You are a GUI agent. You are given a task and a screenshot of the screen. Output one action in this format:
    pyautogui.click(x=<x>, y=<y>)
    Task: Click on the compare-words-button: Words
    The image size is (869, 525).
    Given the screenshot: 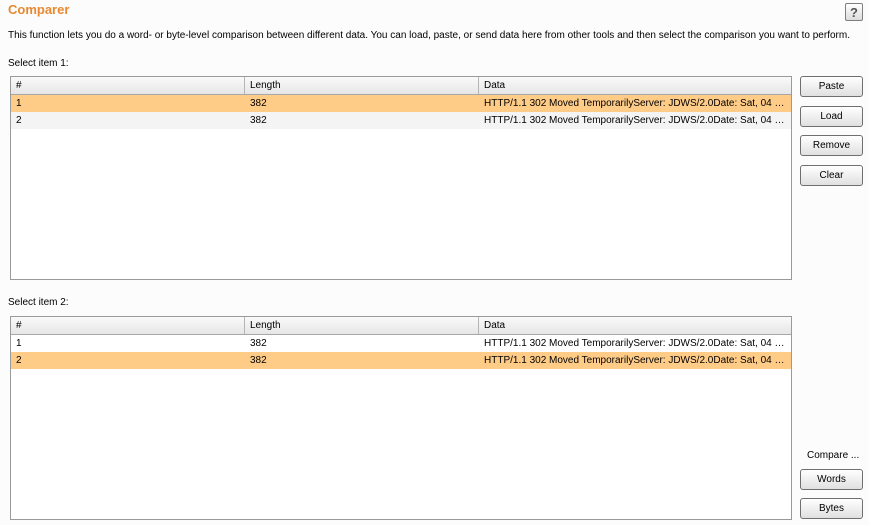 What is the action you would take?
    pyautogui.click(x=831, y=479)
    